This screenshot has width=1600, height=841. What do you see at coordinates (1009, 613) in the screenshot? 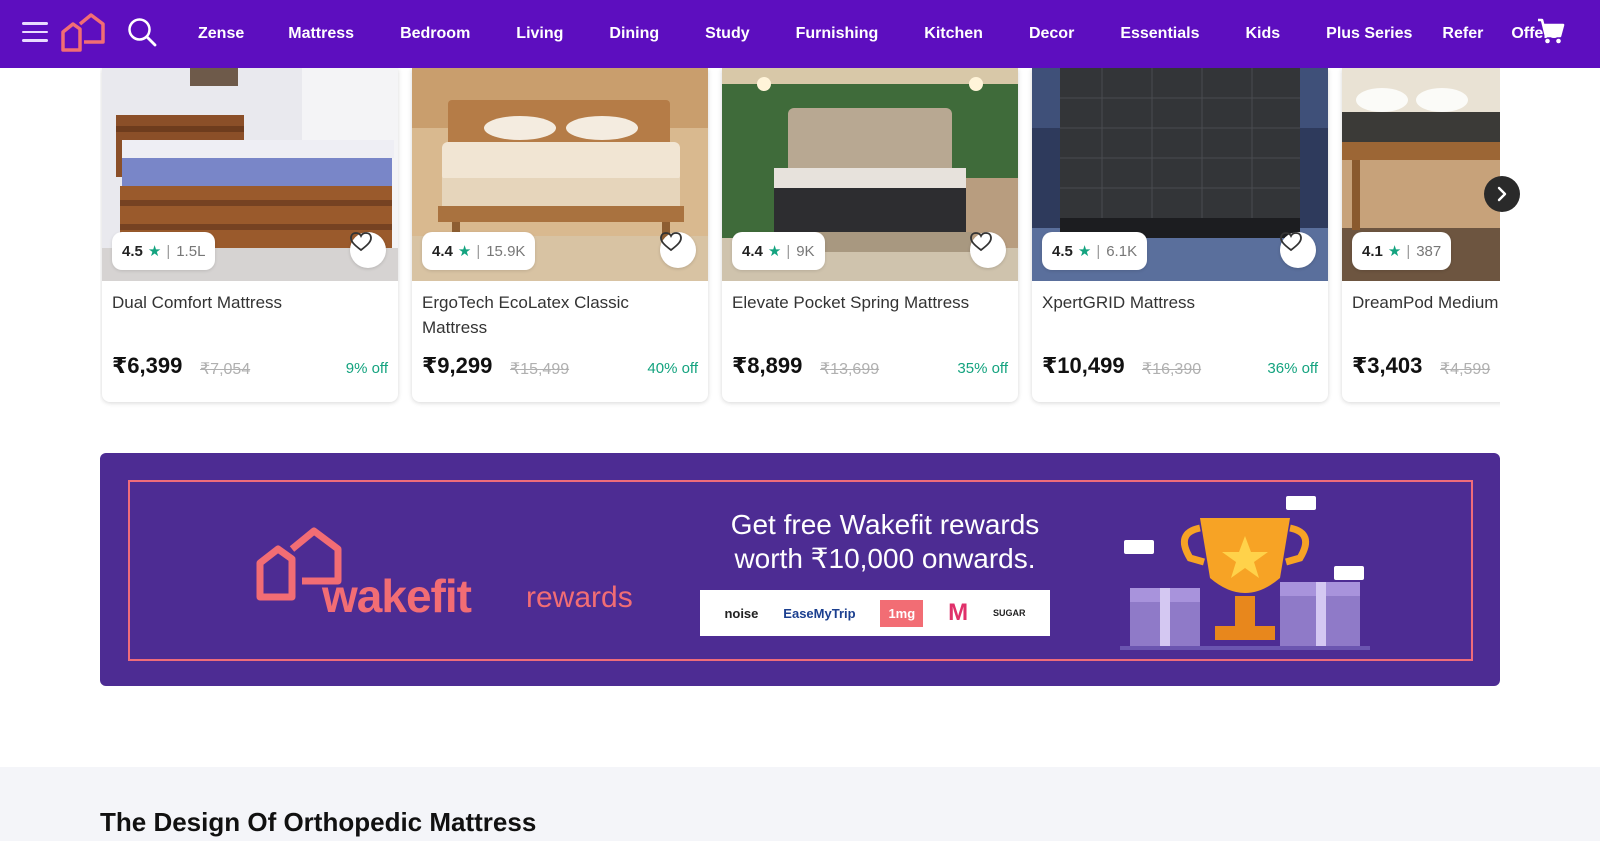
I see `partner-sugar-logo: SUGAR` at bounding box center [1009, 613].